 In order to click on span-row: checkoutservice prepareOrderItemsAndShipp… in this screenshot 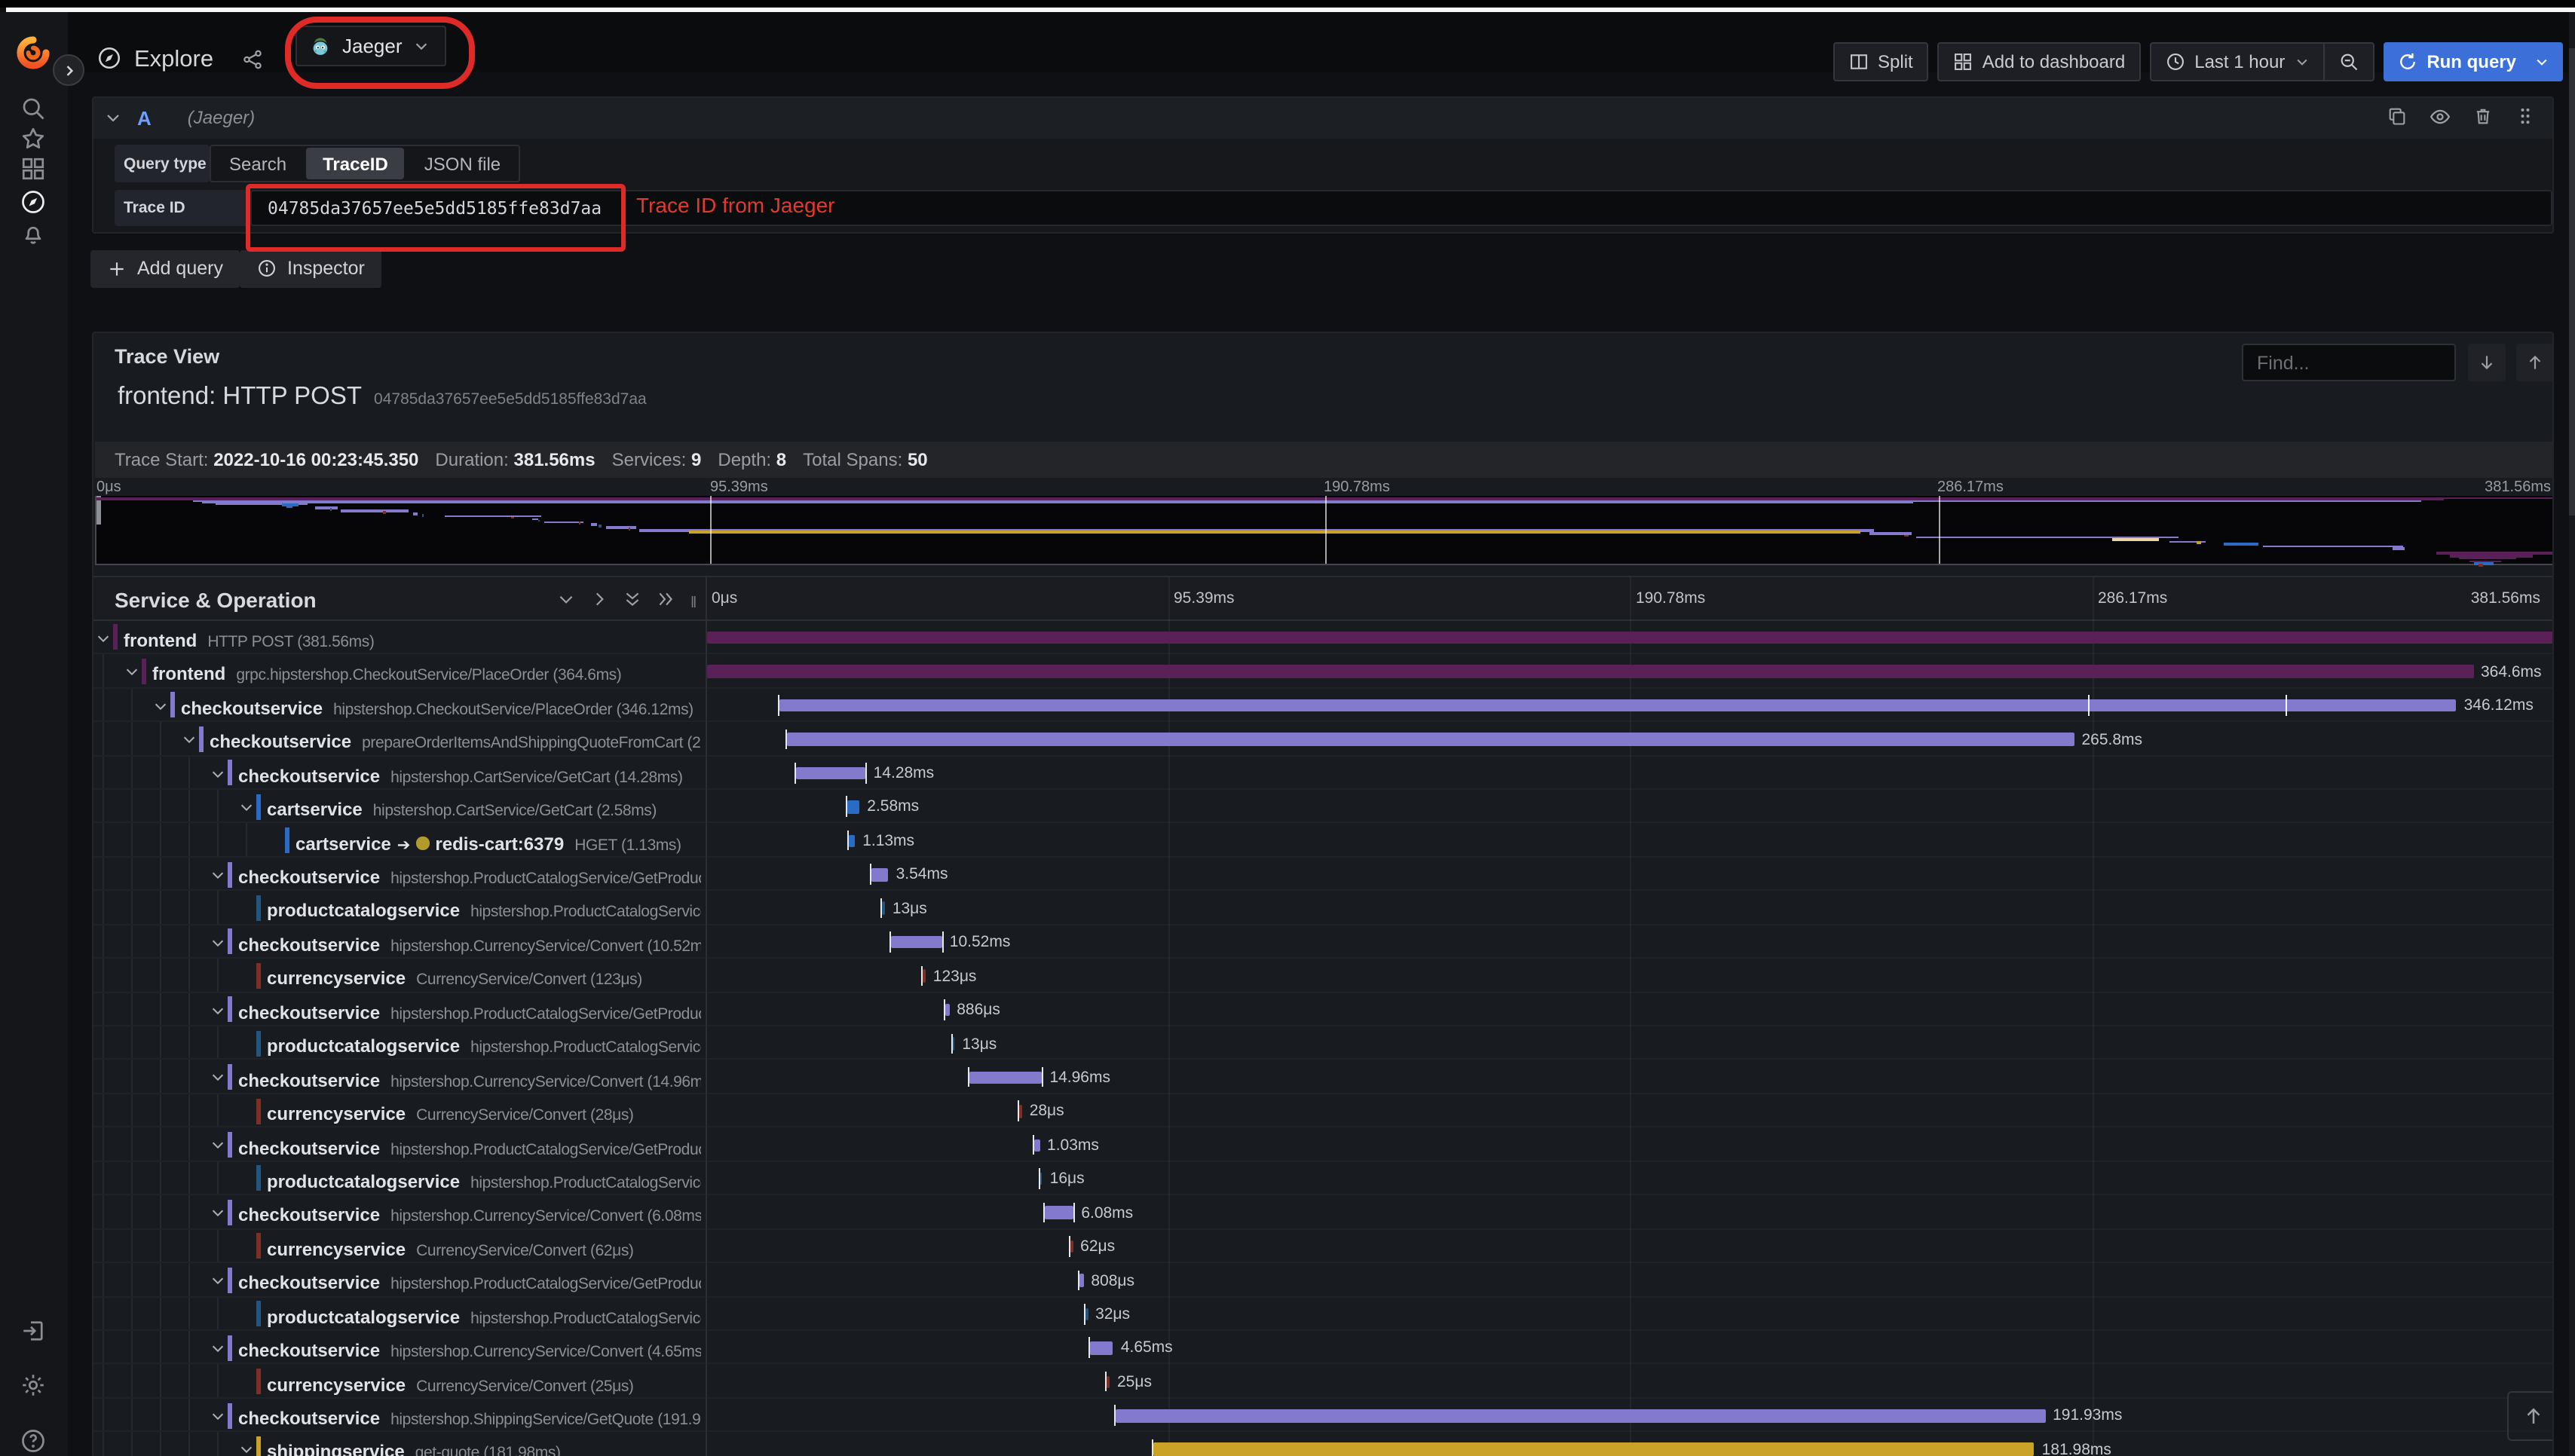, I will do `click(1322, 739)`.